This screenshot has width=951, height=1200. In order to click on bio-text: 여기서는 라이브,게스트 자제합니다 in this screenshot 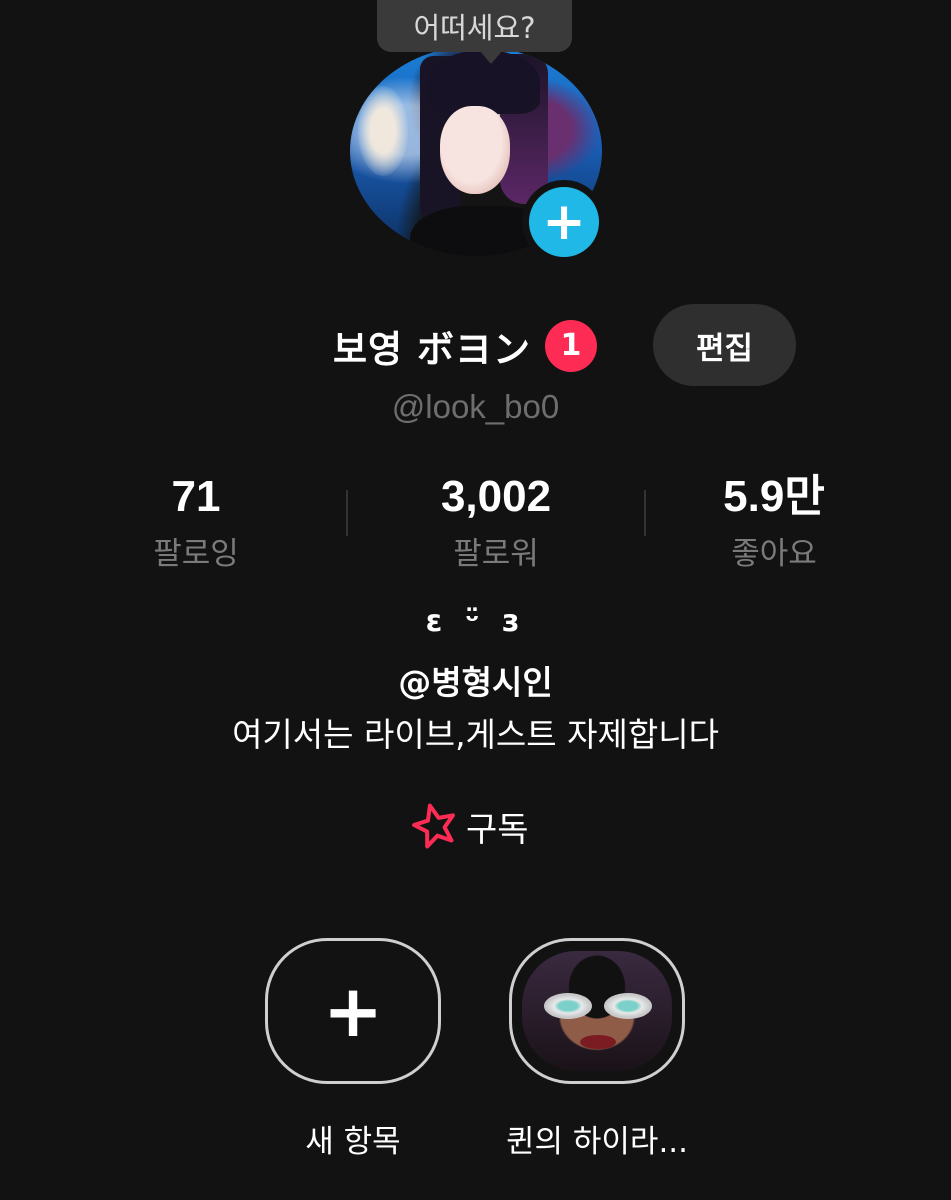, I will do `click(475, 734)`.